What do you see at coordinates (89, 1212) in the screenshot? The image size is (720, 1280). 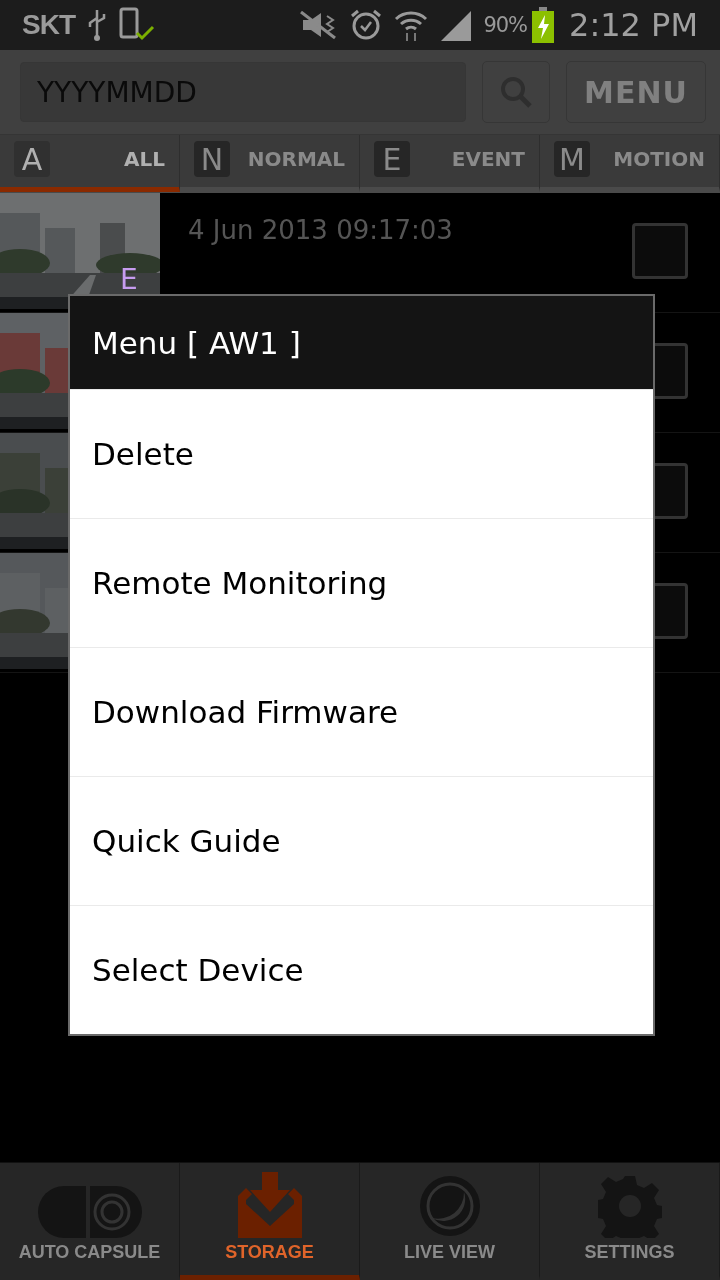 I see `capsule-camera-icon` at bounding box center [89, 1212].